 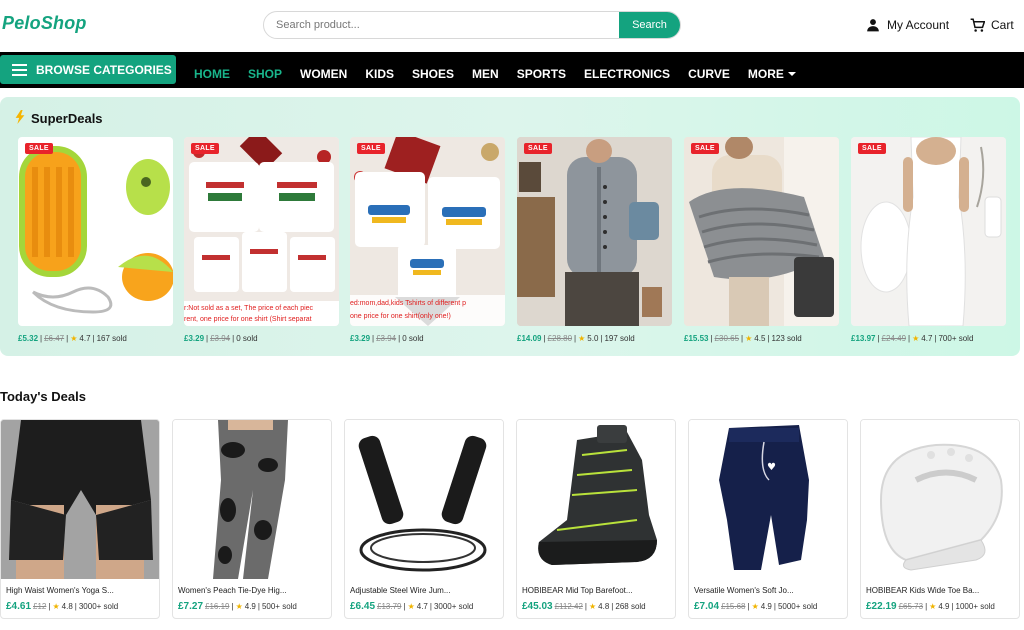 What do you see at coordinates (765, 74) in the screenshot?
I see `nav-item-more-label: MORE` at bounding box center [765, 74].